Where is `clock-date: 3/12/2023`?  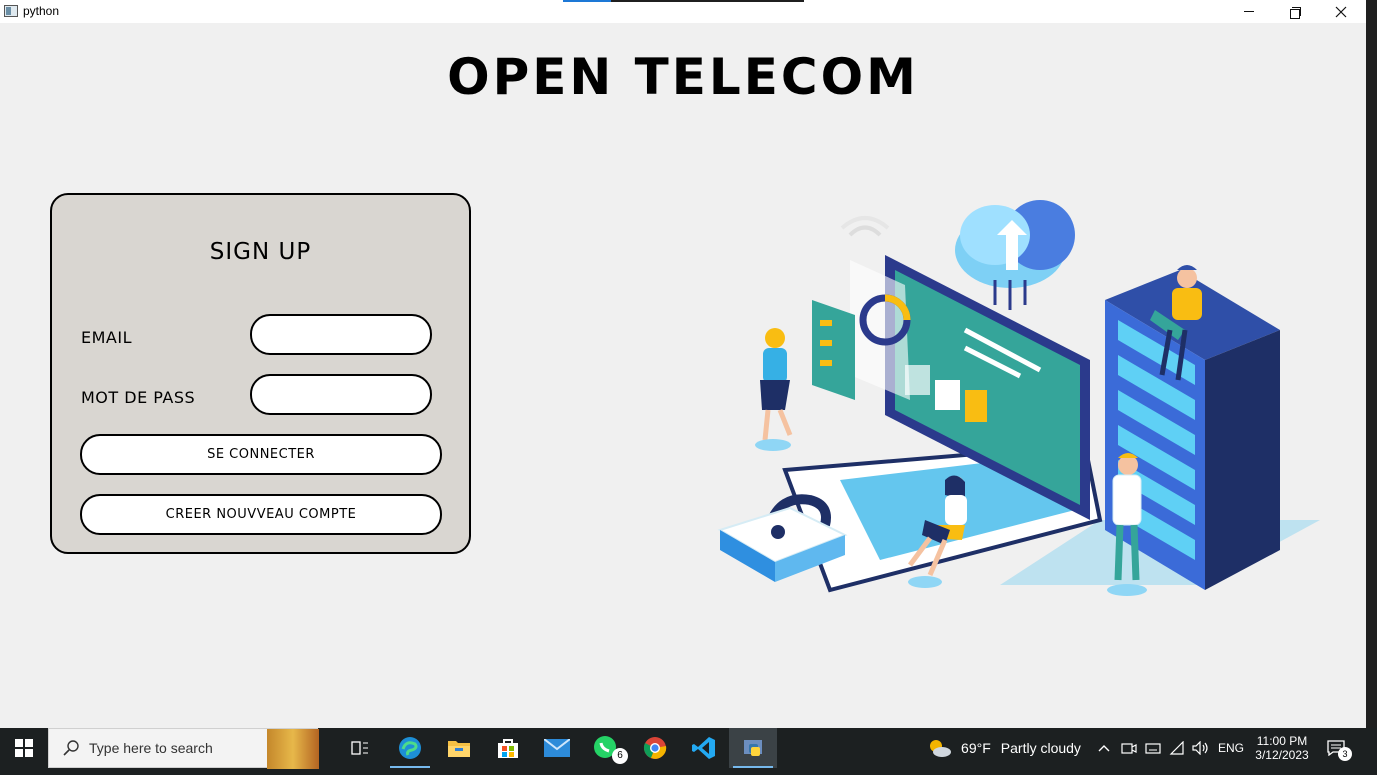 clock-date: 3/12/2023 is located at coordinates (1282, 755).